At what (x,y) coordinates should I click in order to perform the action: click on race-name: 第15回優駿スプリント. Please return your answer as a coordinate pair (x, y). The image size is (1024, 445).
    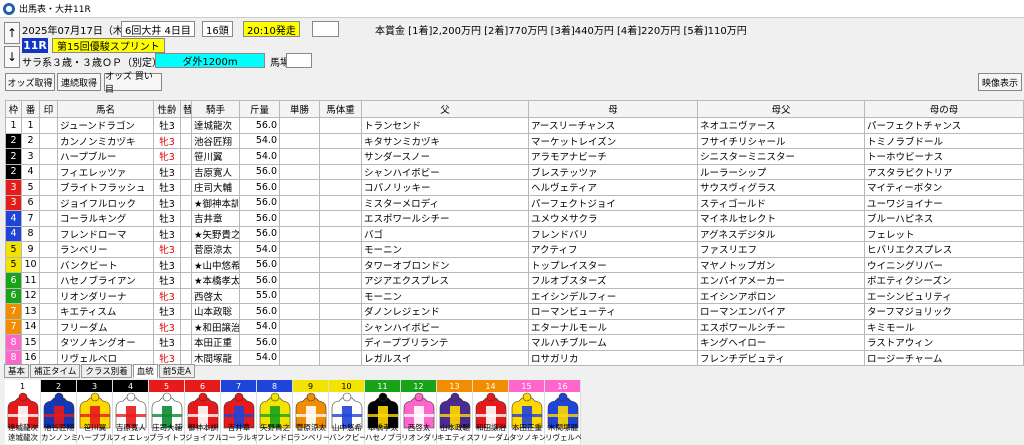
    Looking at the image, I should click on (108, 45).